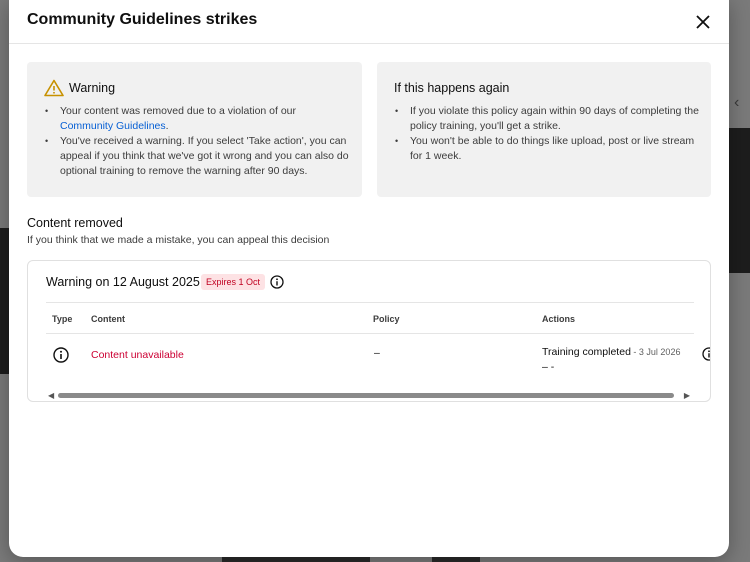 Image resolution: width=750 pixels, height=562 pixels. I want to click on horizontal-scrollbar: ◀ ▶, so click(370, 395).